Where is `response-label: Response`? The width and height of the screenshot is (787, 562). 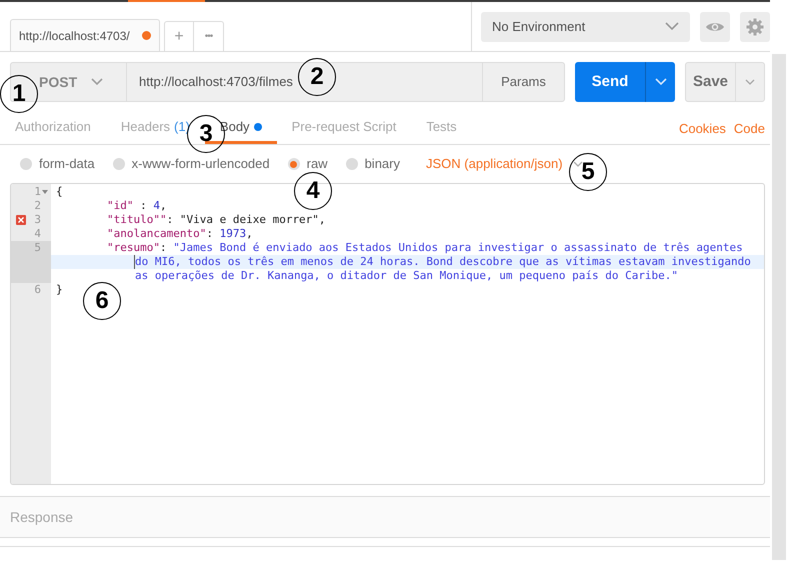
response-label: Response is located at coordinates (42, 517).